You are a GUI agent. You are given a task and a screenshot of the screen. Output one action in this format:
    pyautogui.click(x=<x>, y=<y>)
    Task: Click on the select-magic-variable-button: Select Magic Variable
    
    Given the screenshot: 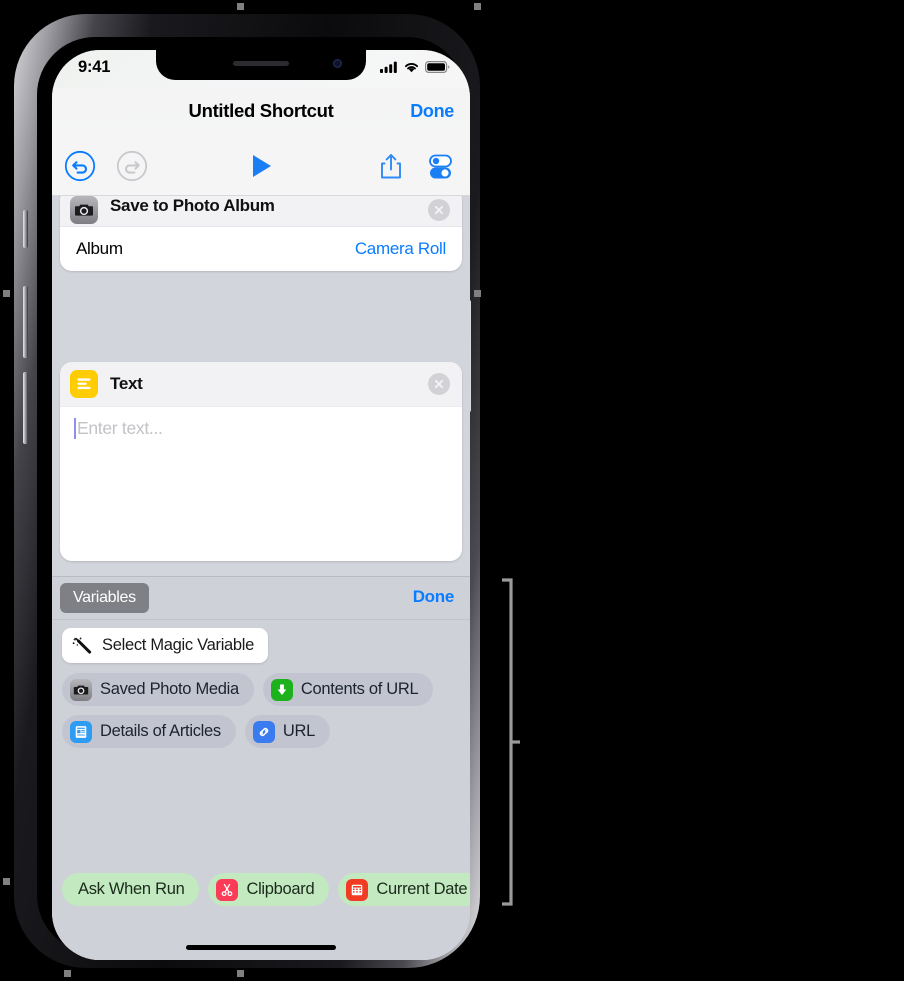 What is the action you would take?
    pyautogui.click(x=165, y=645)
    